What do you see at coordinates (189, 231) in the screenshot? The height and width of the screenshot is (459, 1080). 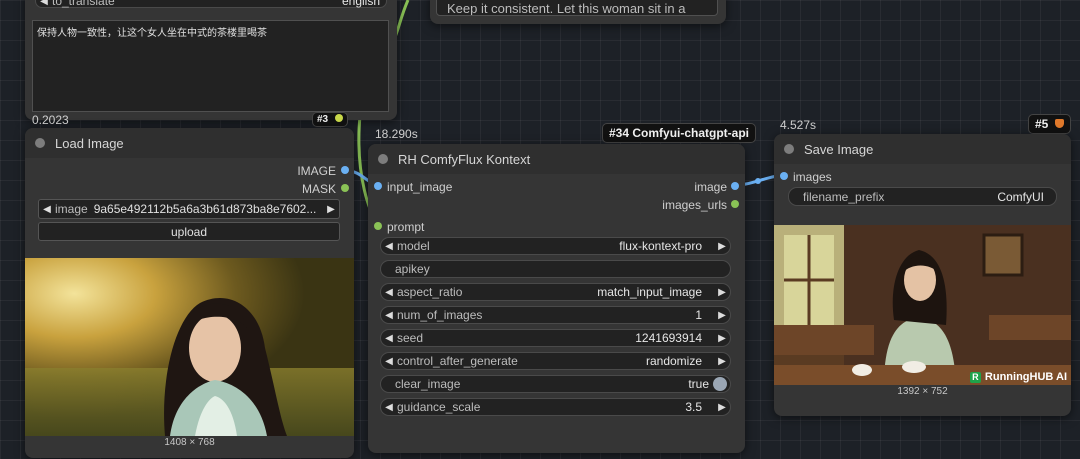 I see `upload-button: upload` at bounding box center [189, 231].